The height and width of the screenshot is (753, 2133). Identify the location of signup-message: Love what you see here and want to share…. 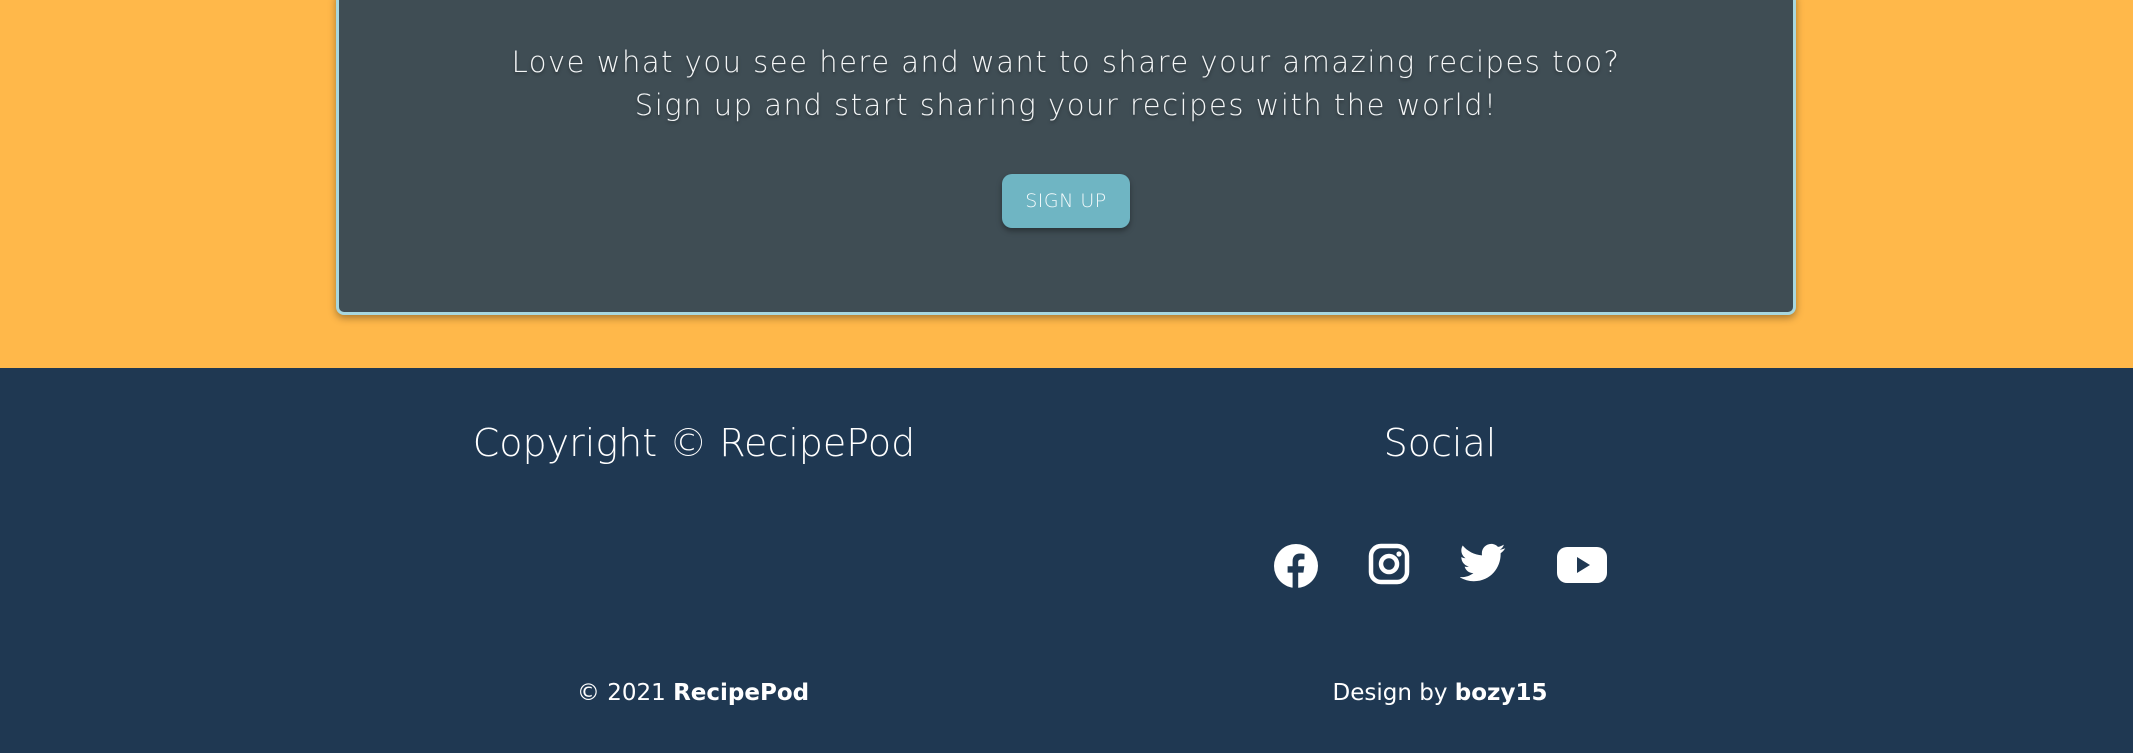
(1066, 84).